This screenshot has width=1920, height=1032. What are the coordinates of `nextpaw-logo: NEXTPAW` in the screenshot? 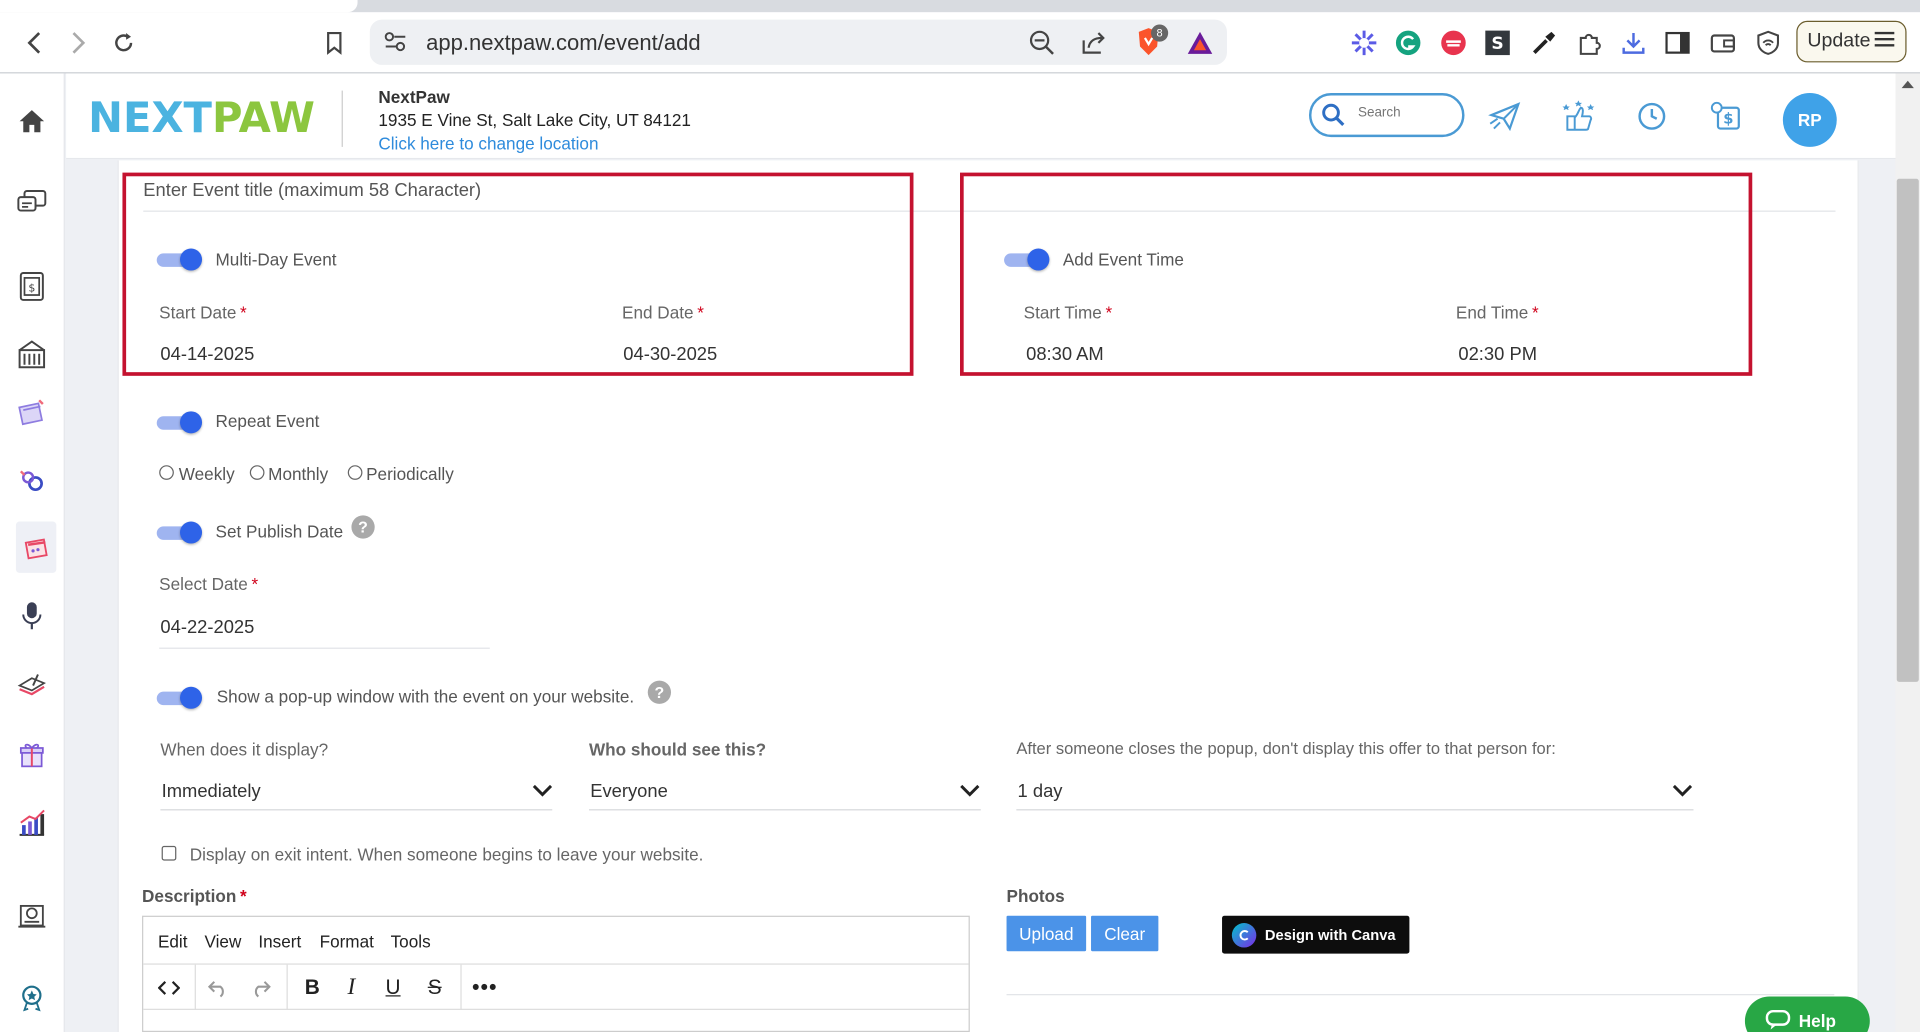 It's located at (201, 118).